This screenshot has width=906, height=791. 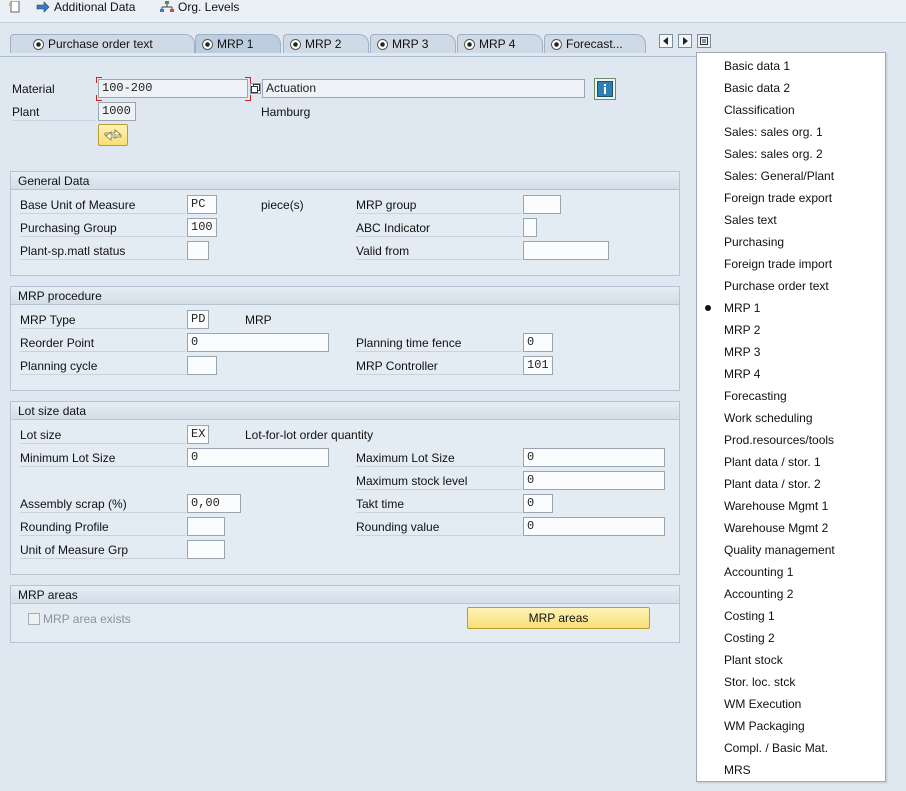 I want to click on menu-item: Prod.resources/tools, so click(x=791, y=440).